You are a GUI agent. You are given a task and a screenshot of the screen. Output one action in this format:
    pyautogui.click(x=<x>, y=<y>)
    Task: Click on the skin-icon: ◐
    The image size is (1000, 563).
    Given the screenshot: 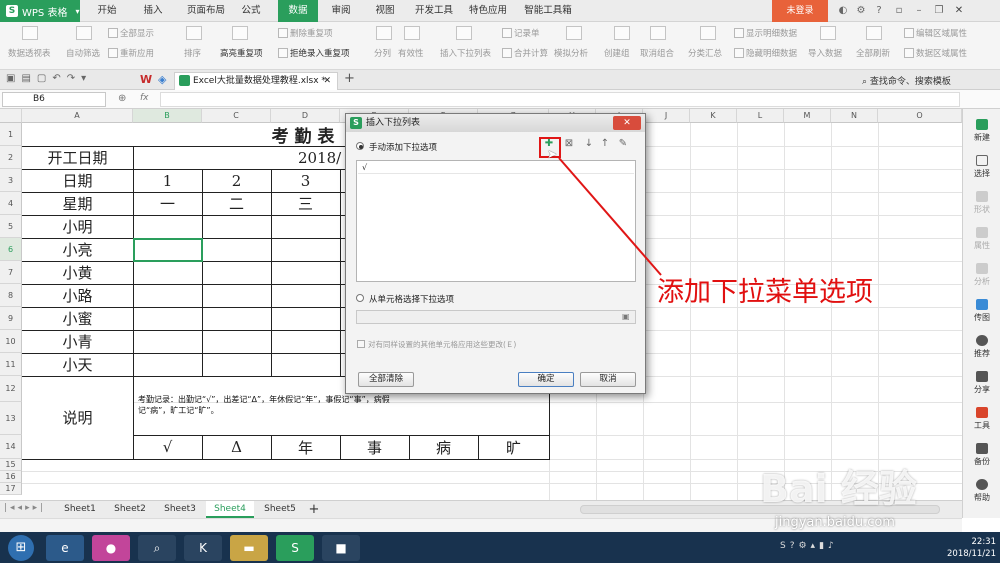 What is the action you would take?
    pyautogui.click(x=843, y=11)
    